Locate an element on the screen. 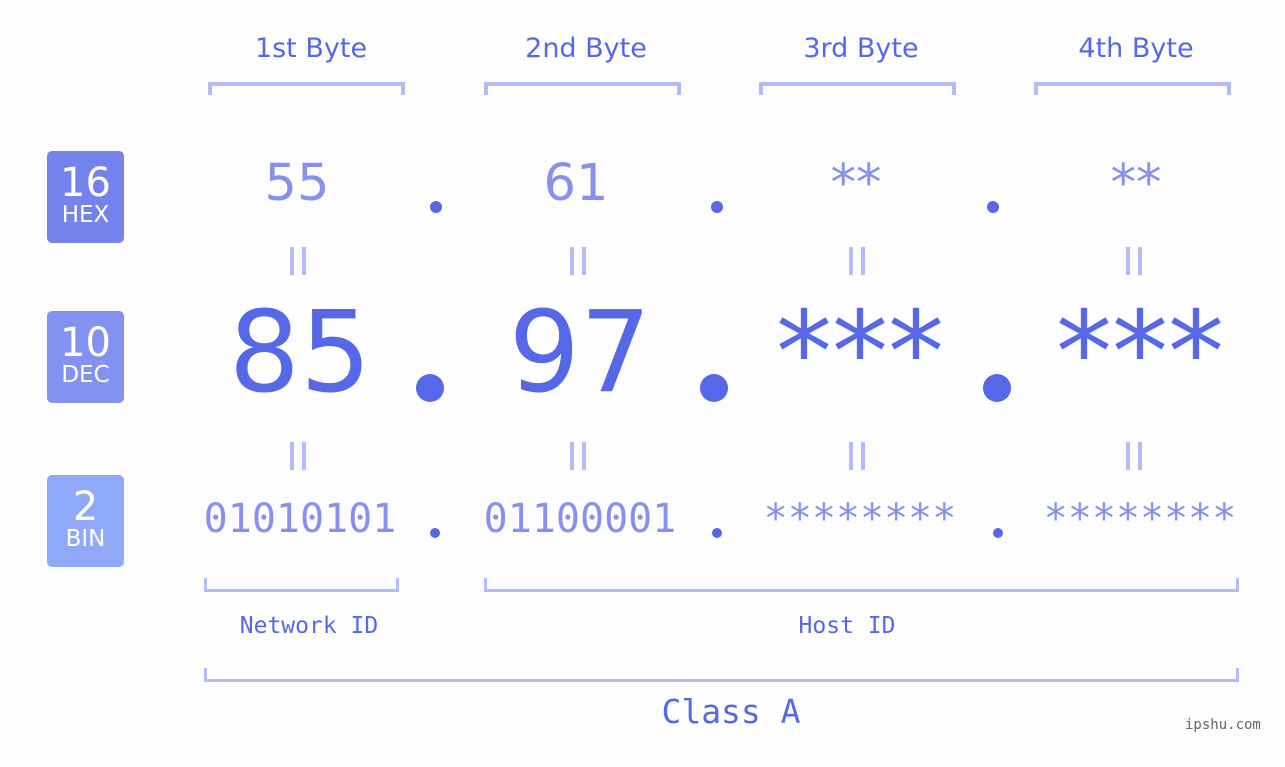  dec-byte-4: *** is located at coordinates (1140, 353).